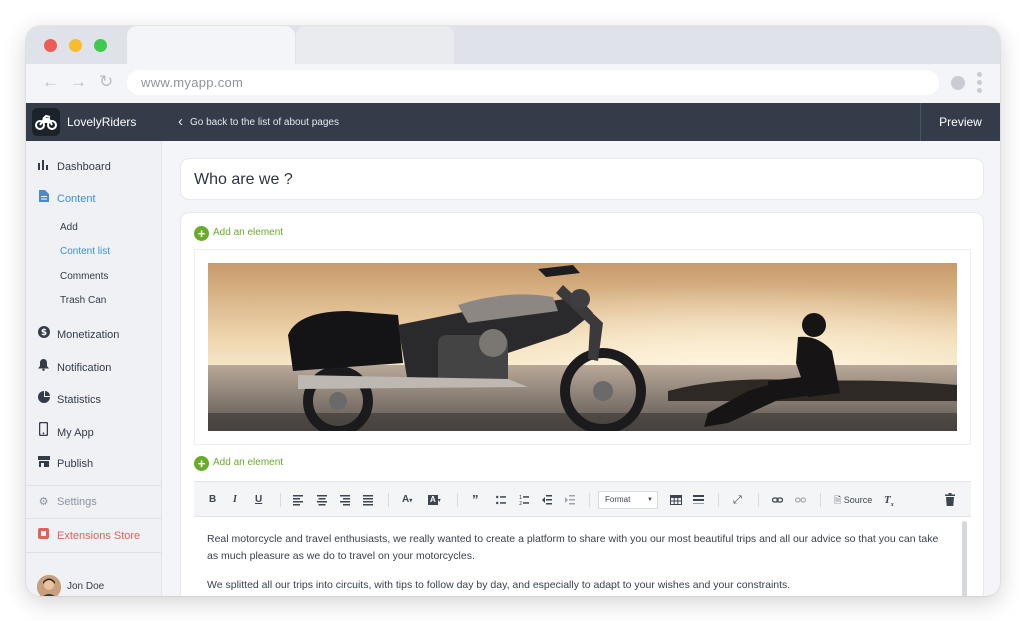 This screenshot has height=621, width=1026. I want to click on brand-name: LovelyRiders, so click(102, 122).